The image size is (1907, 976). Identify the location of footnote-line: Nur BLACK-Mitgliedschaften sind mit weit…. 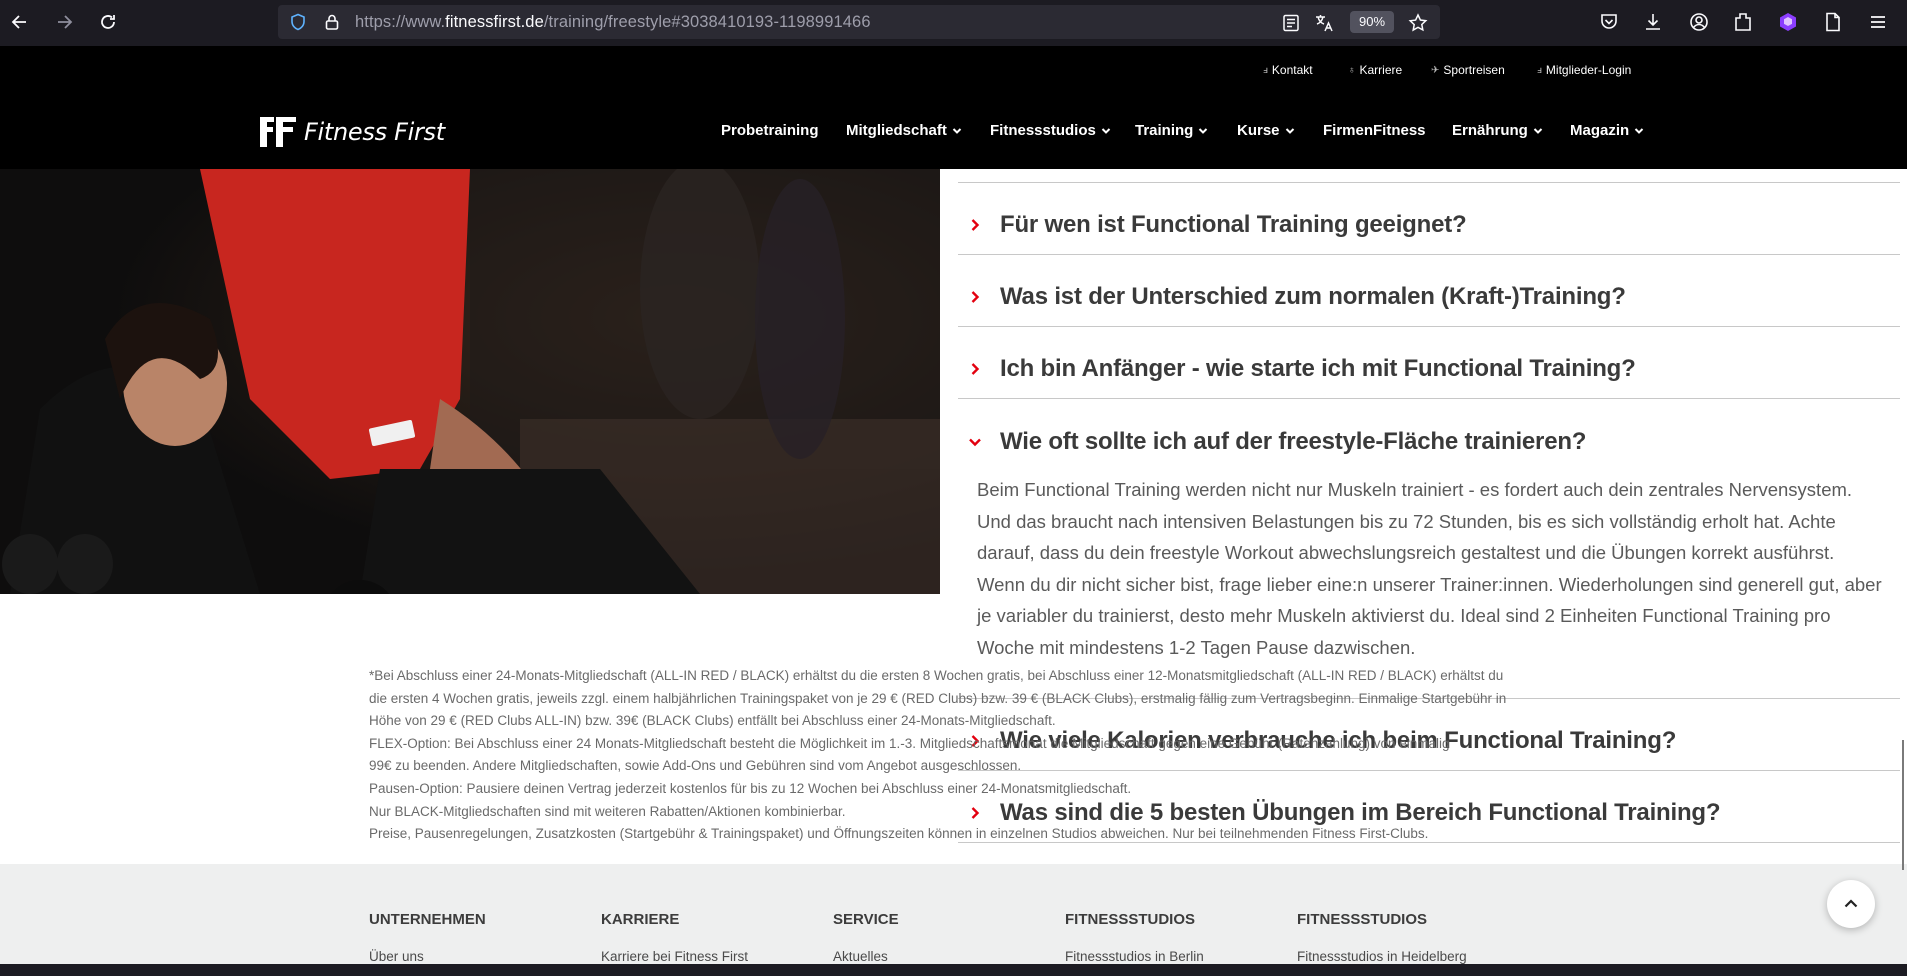
(607, 811).